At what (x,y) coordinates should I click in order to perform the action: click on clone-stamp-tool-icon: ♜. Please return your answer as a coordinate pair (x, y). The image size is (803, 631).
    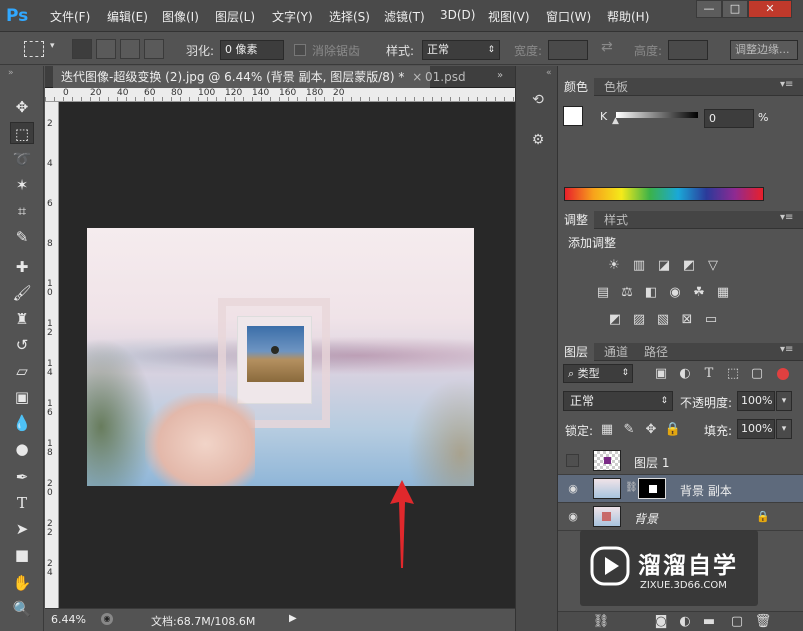
    Looking at the image, I should click on (22, 319).